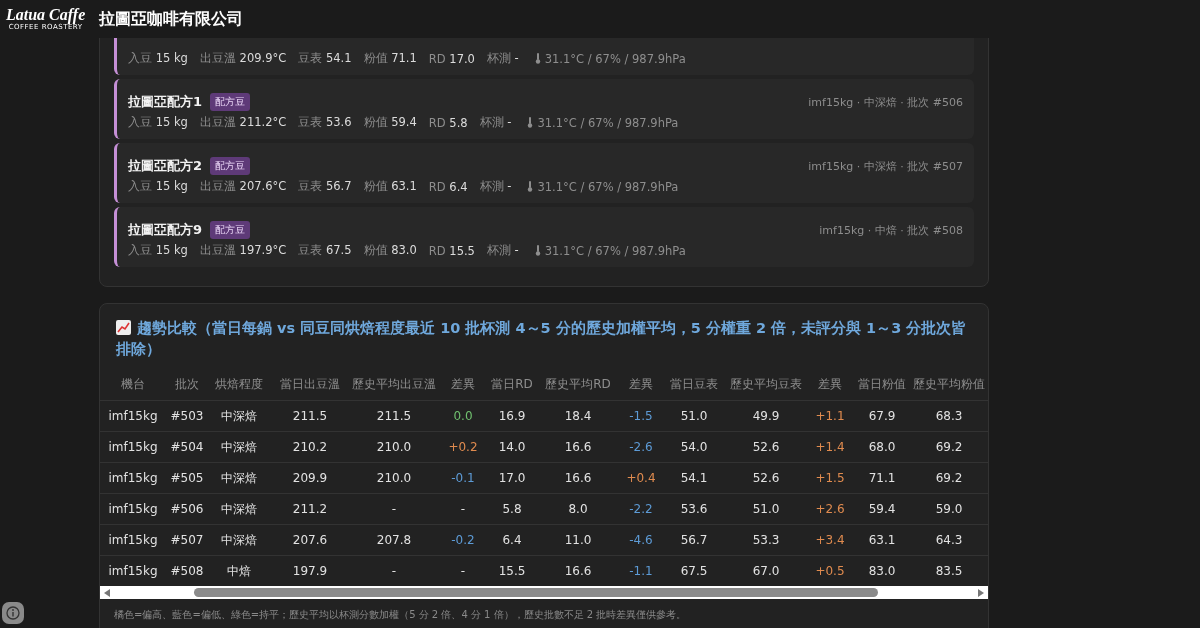  What do you see at coordinates (512, 447) in the screenshot?
I see `table-cell: 14.0` at bounding box center [512, 447].